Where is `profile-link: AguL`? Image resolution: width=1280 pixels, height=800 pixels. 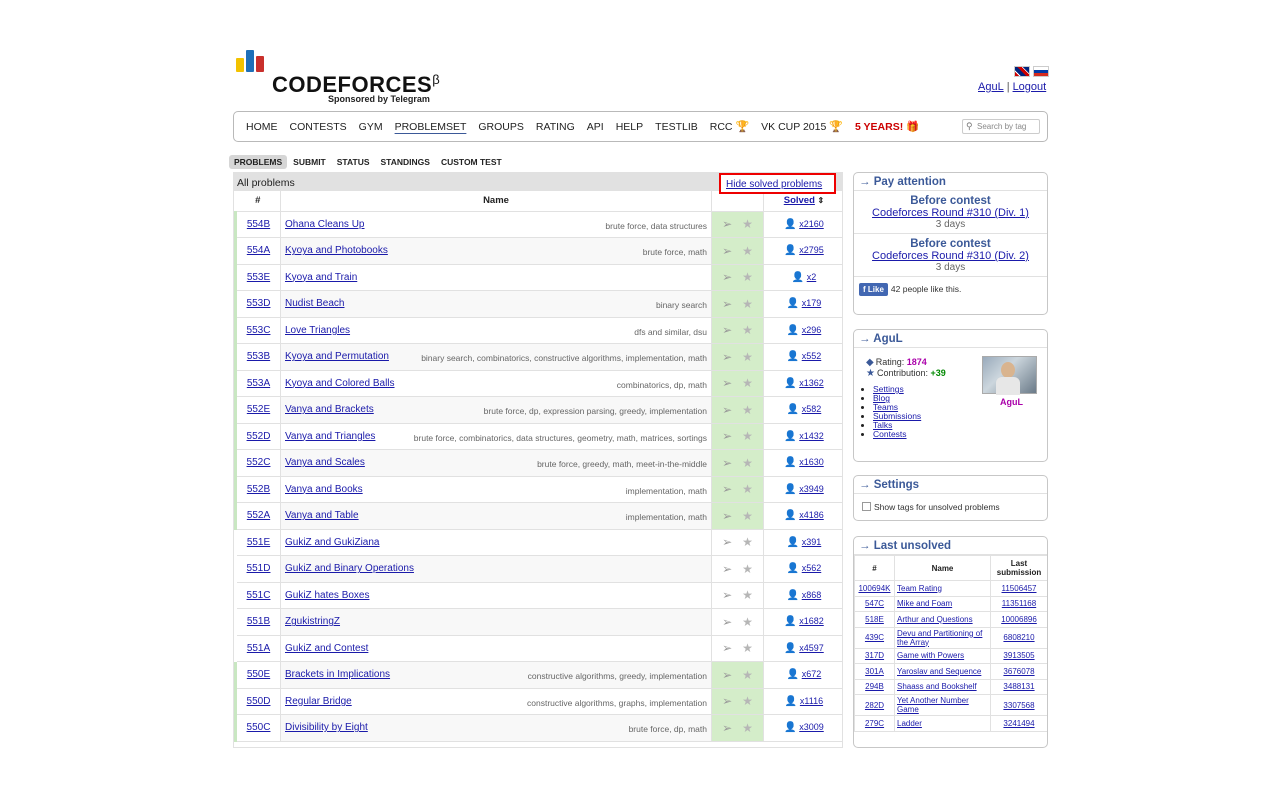 profile-link: AguL is located at coordinates (991, 87).